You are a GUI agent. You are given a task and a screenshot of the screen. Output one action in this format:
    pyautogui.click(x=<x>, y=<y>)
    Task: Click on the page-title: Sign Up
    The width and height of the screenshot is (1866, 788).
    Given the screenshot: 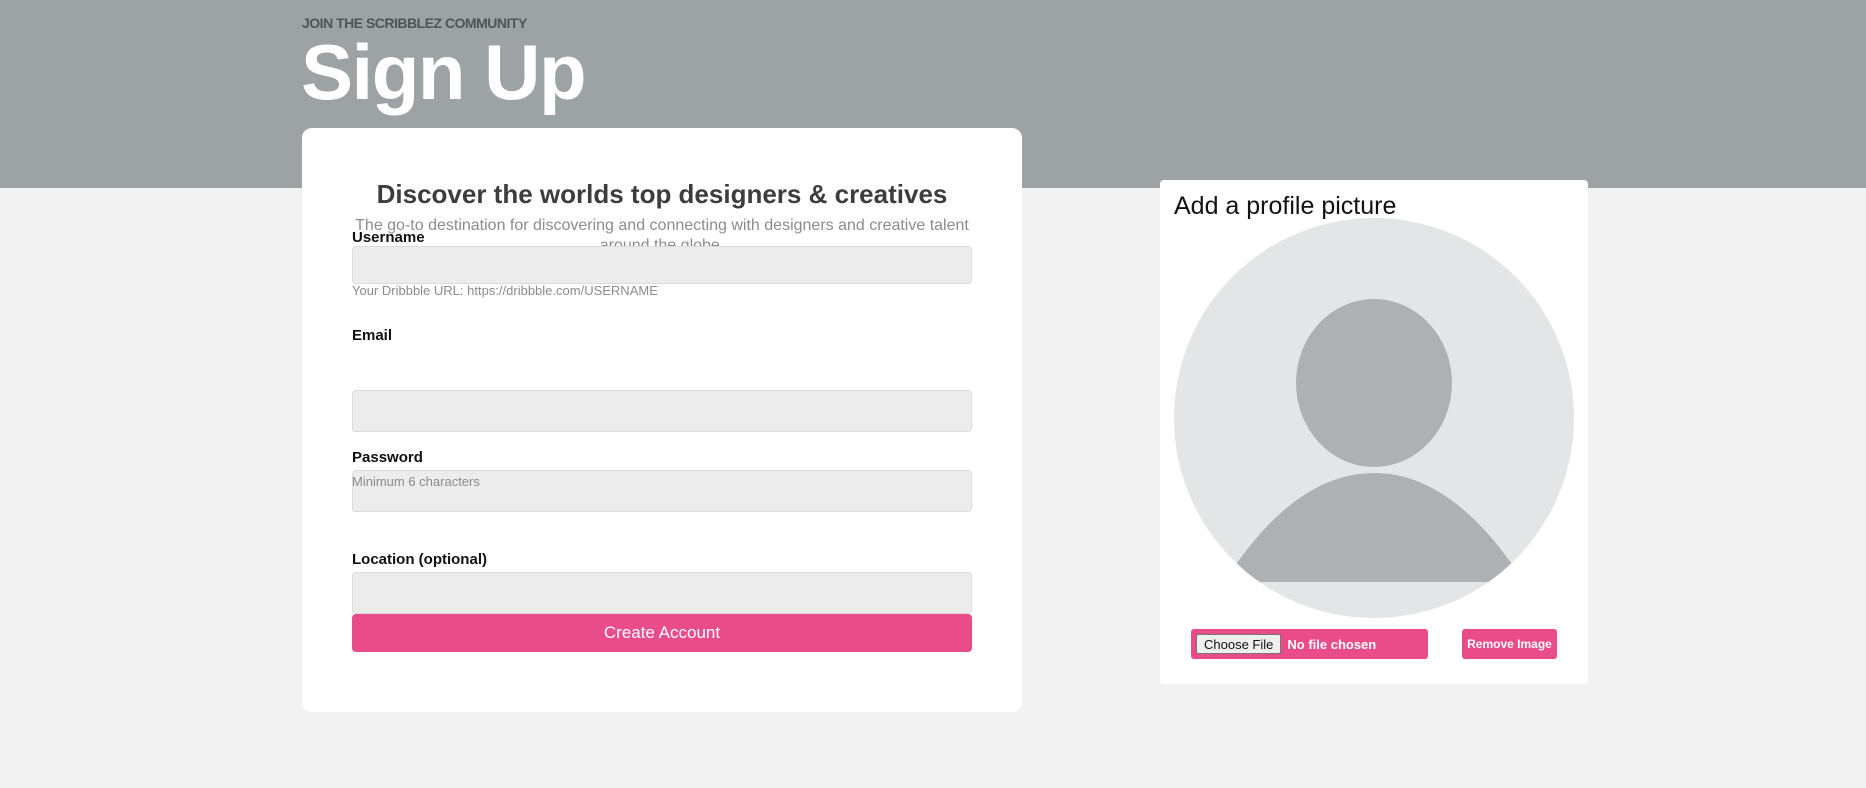 What is the action you would take?
    pyautogui.click(x=444, y=72)
    